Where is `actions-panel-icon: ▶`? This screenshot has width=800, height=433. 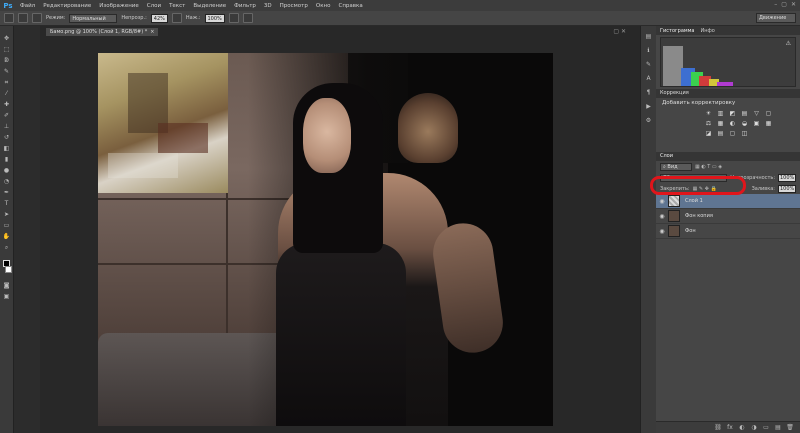
actions-panel-icon: ▶ is located at coordinates (648, 106).